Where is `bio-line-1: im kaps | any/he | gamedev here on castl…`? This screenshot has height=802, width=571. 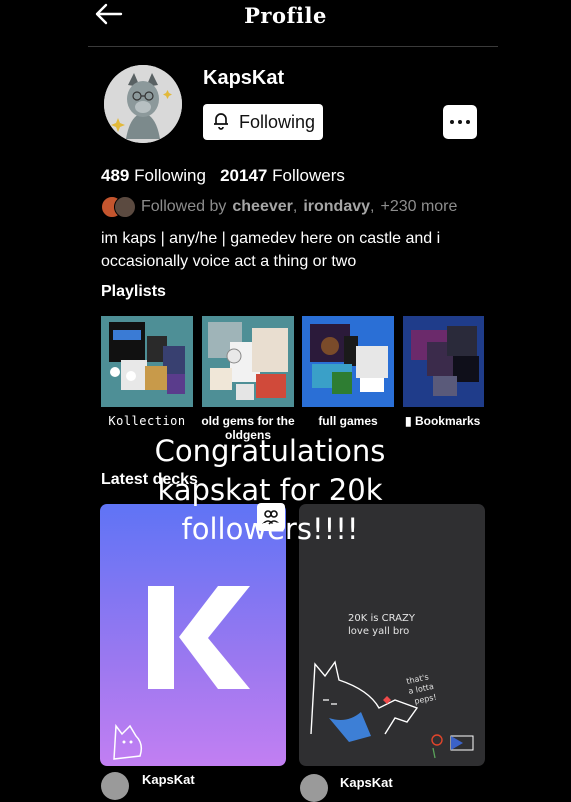 bio-line-1: im kaps | any/he | gamedev here on castl… is located at coordinates (271, 238).